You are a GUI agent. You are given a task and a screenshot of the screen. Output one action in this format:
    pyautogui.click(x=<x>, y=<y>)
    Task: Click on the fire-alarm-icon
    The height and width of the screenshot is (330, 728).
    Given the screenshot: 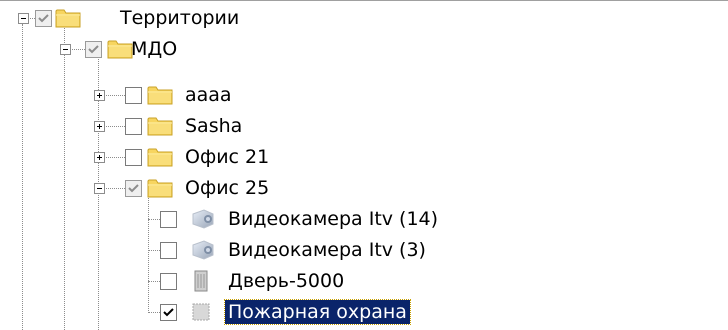 What is the action you would take?
    pyautogui.click(x=201, y=314)
    